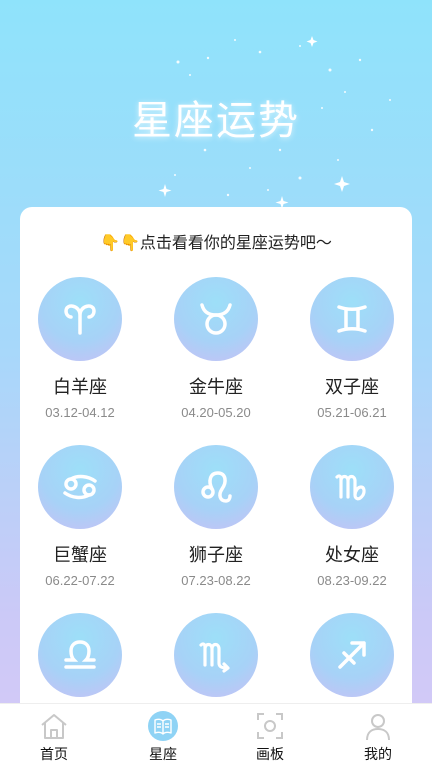  I want to click on scorpio-icon, so click(216, 655).